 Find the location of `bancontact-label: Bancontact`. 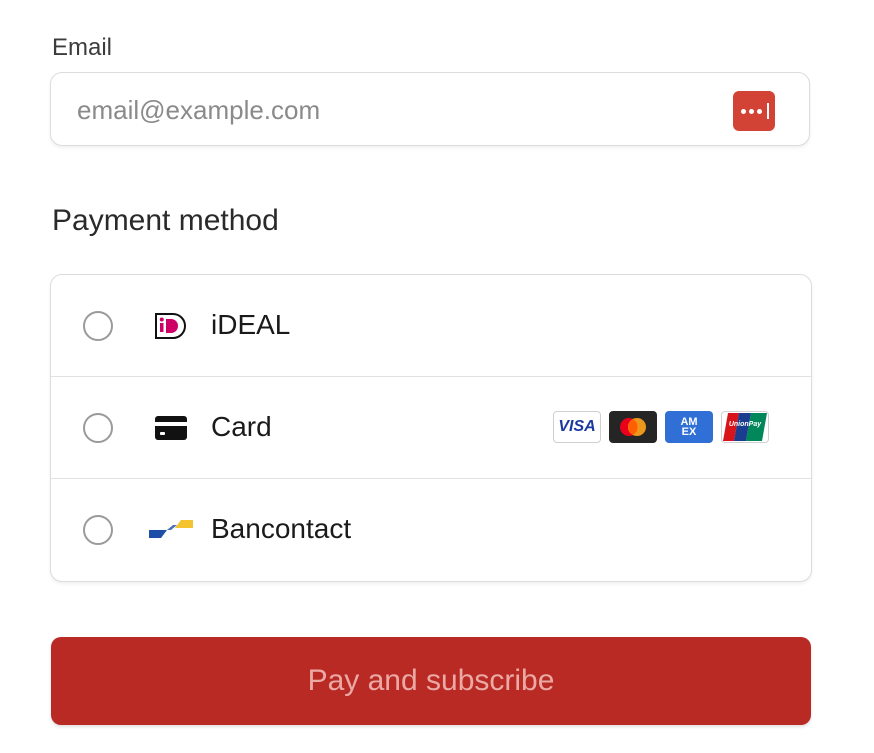

bancontact-label: Bancontact is located at coordinates (281, 528).